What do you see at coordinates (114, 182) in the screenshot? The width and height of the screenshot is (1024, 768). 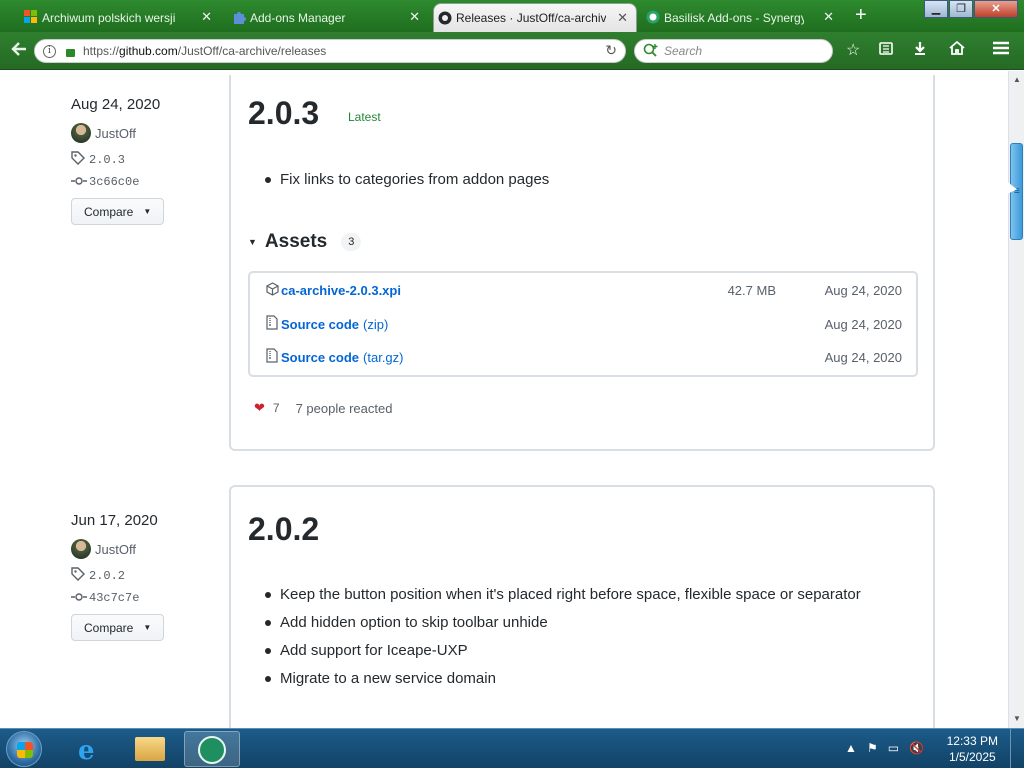 I see `commit-link: 3c66c0e` at bounding box center [114, 182].